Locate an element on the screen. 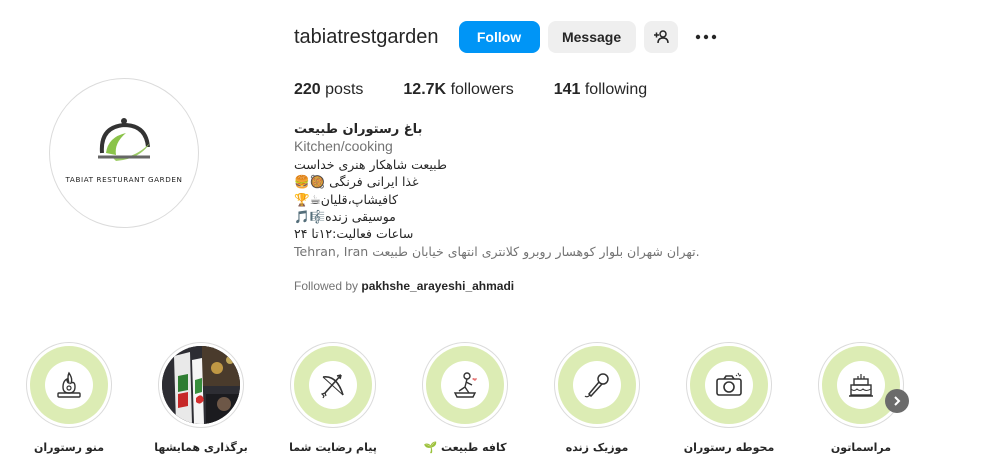 The width and height of the screenshot is (997, 476). more-horizontal-icon is located at coordinates (705, 37).